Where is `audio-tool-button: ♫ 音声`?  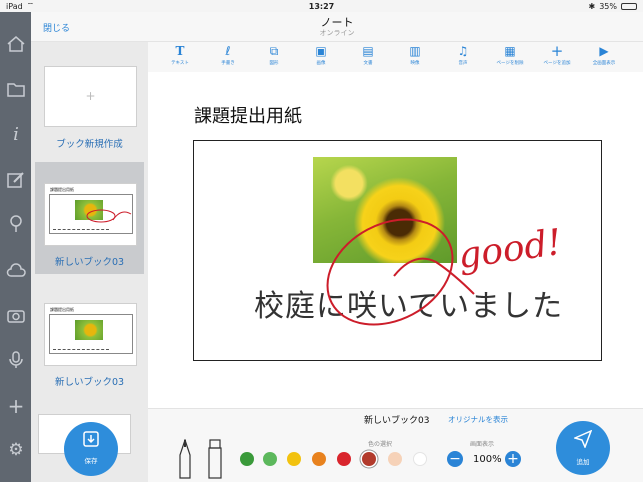 audio-tool-button: ♫ 音声 is located at coordinates (463, 57).